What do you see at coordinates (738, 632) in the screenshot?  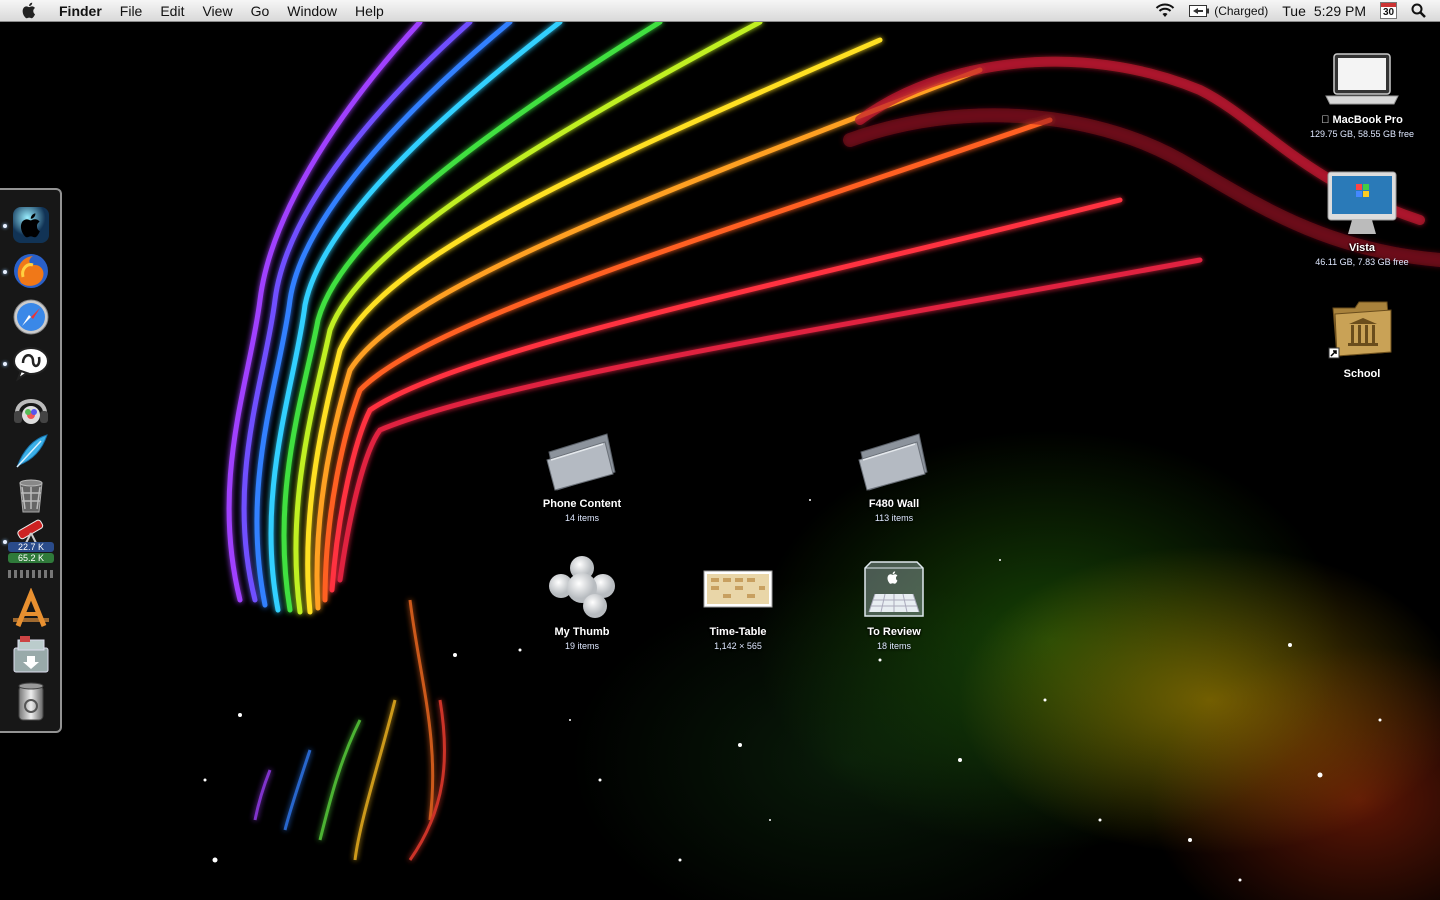 I see `item-label: Time-Table` at bounding box center [738, 632].